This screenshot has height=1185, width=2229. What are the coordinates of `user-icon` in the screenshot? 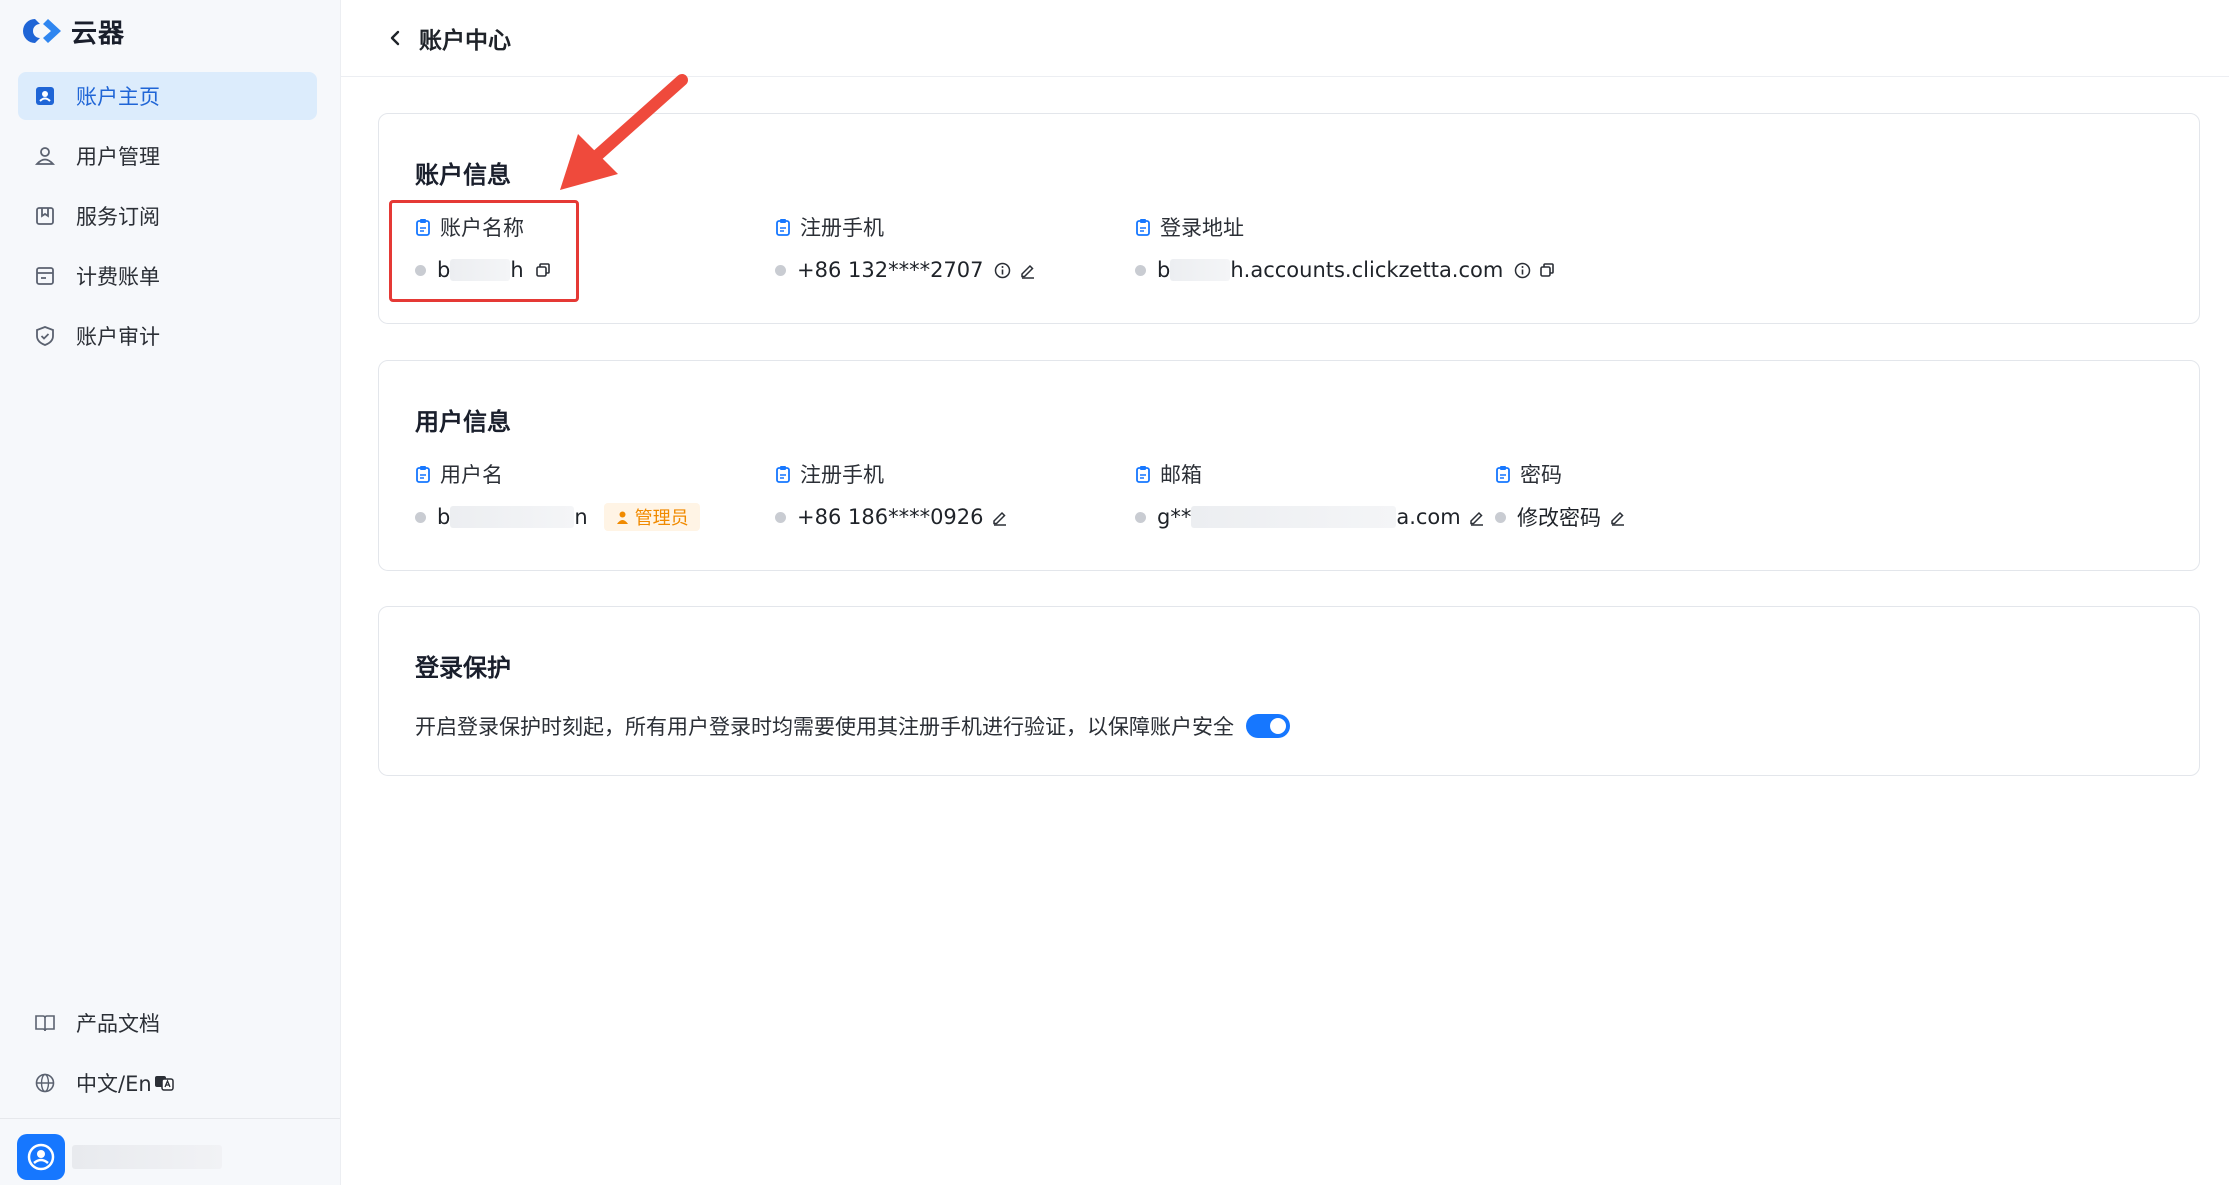 It's located at (45, 156).